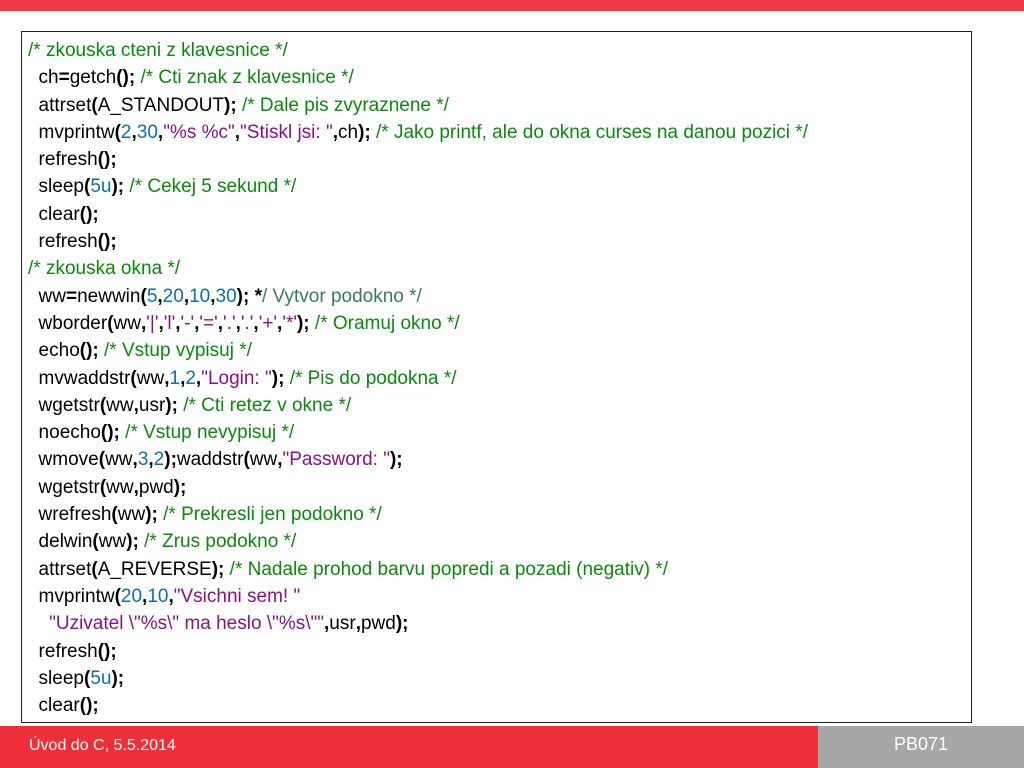  What do you see at coordinates (289, 323) in the screenshot?
I see `code-token: '*'` at bounding box center [289, 323].